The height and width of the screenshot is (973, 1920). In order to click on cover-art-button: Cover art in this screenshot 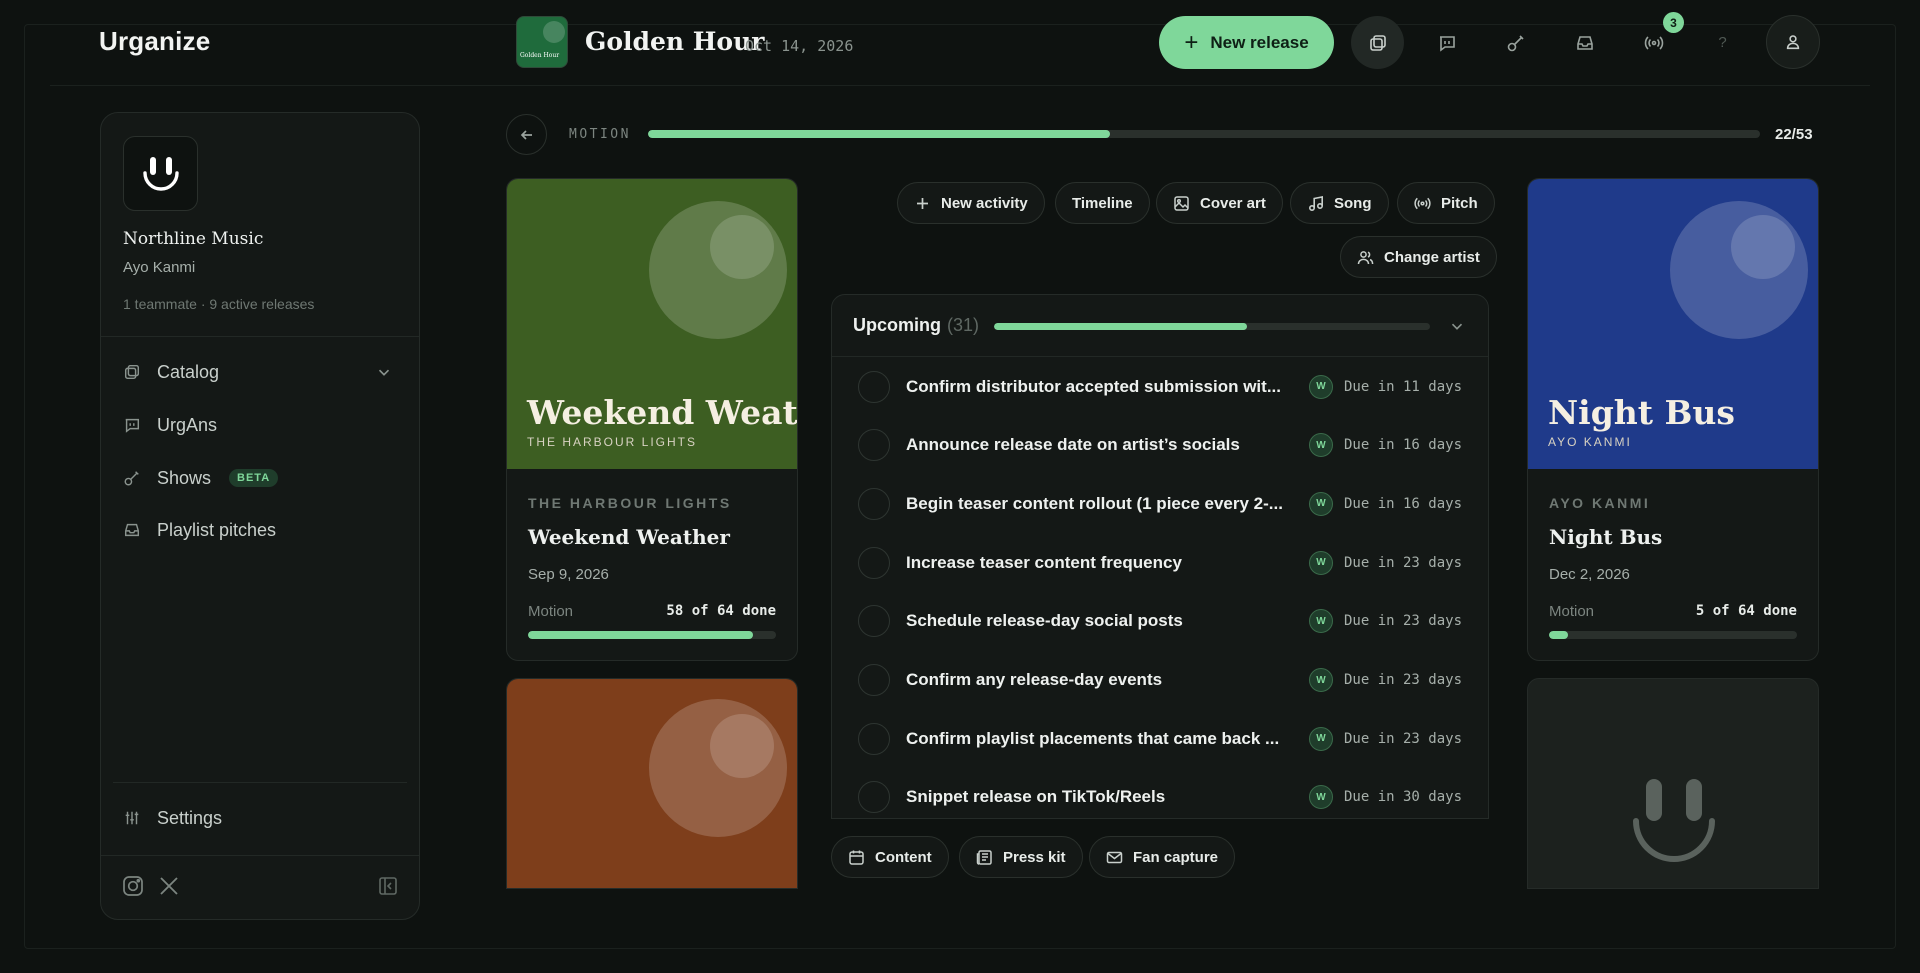, I will do `click(1219, 203)`.